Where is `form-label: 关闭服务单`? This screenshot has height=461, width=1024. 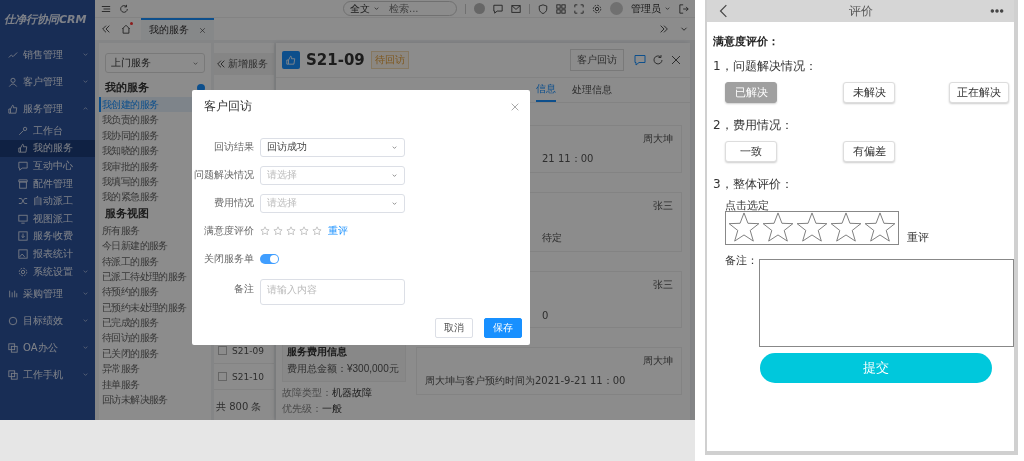 form-label: 关闭服务单 is located at coordinates (228, 259).